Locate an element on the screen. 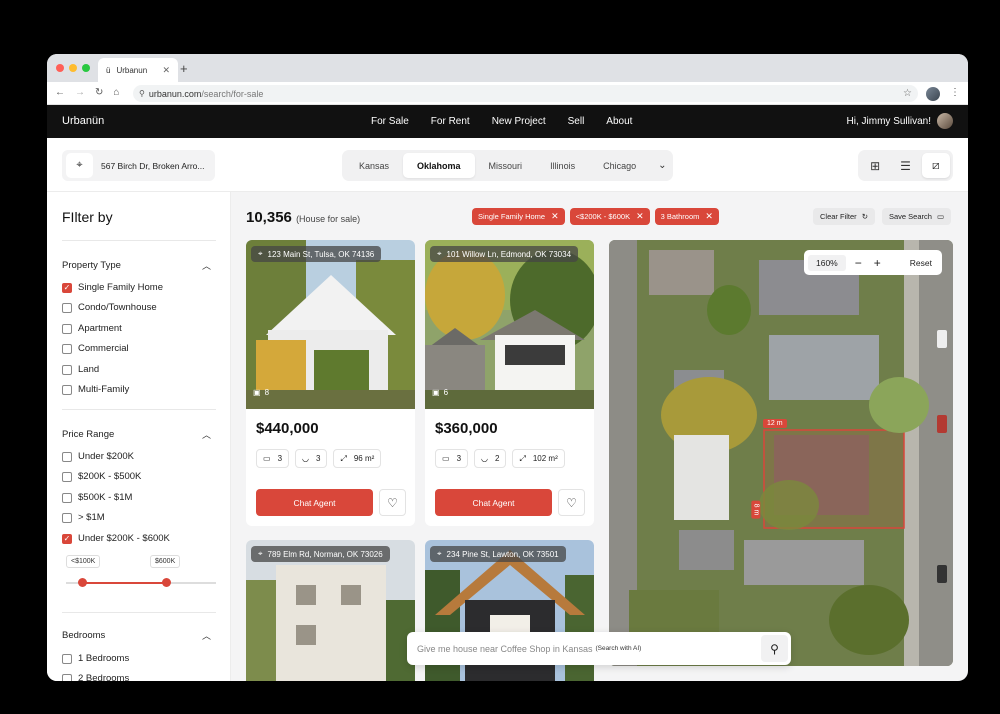 Image resolution: width=1000 pixels, height=714 pixels. listing-price: $440,000 is located at coordinates (287, 428).